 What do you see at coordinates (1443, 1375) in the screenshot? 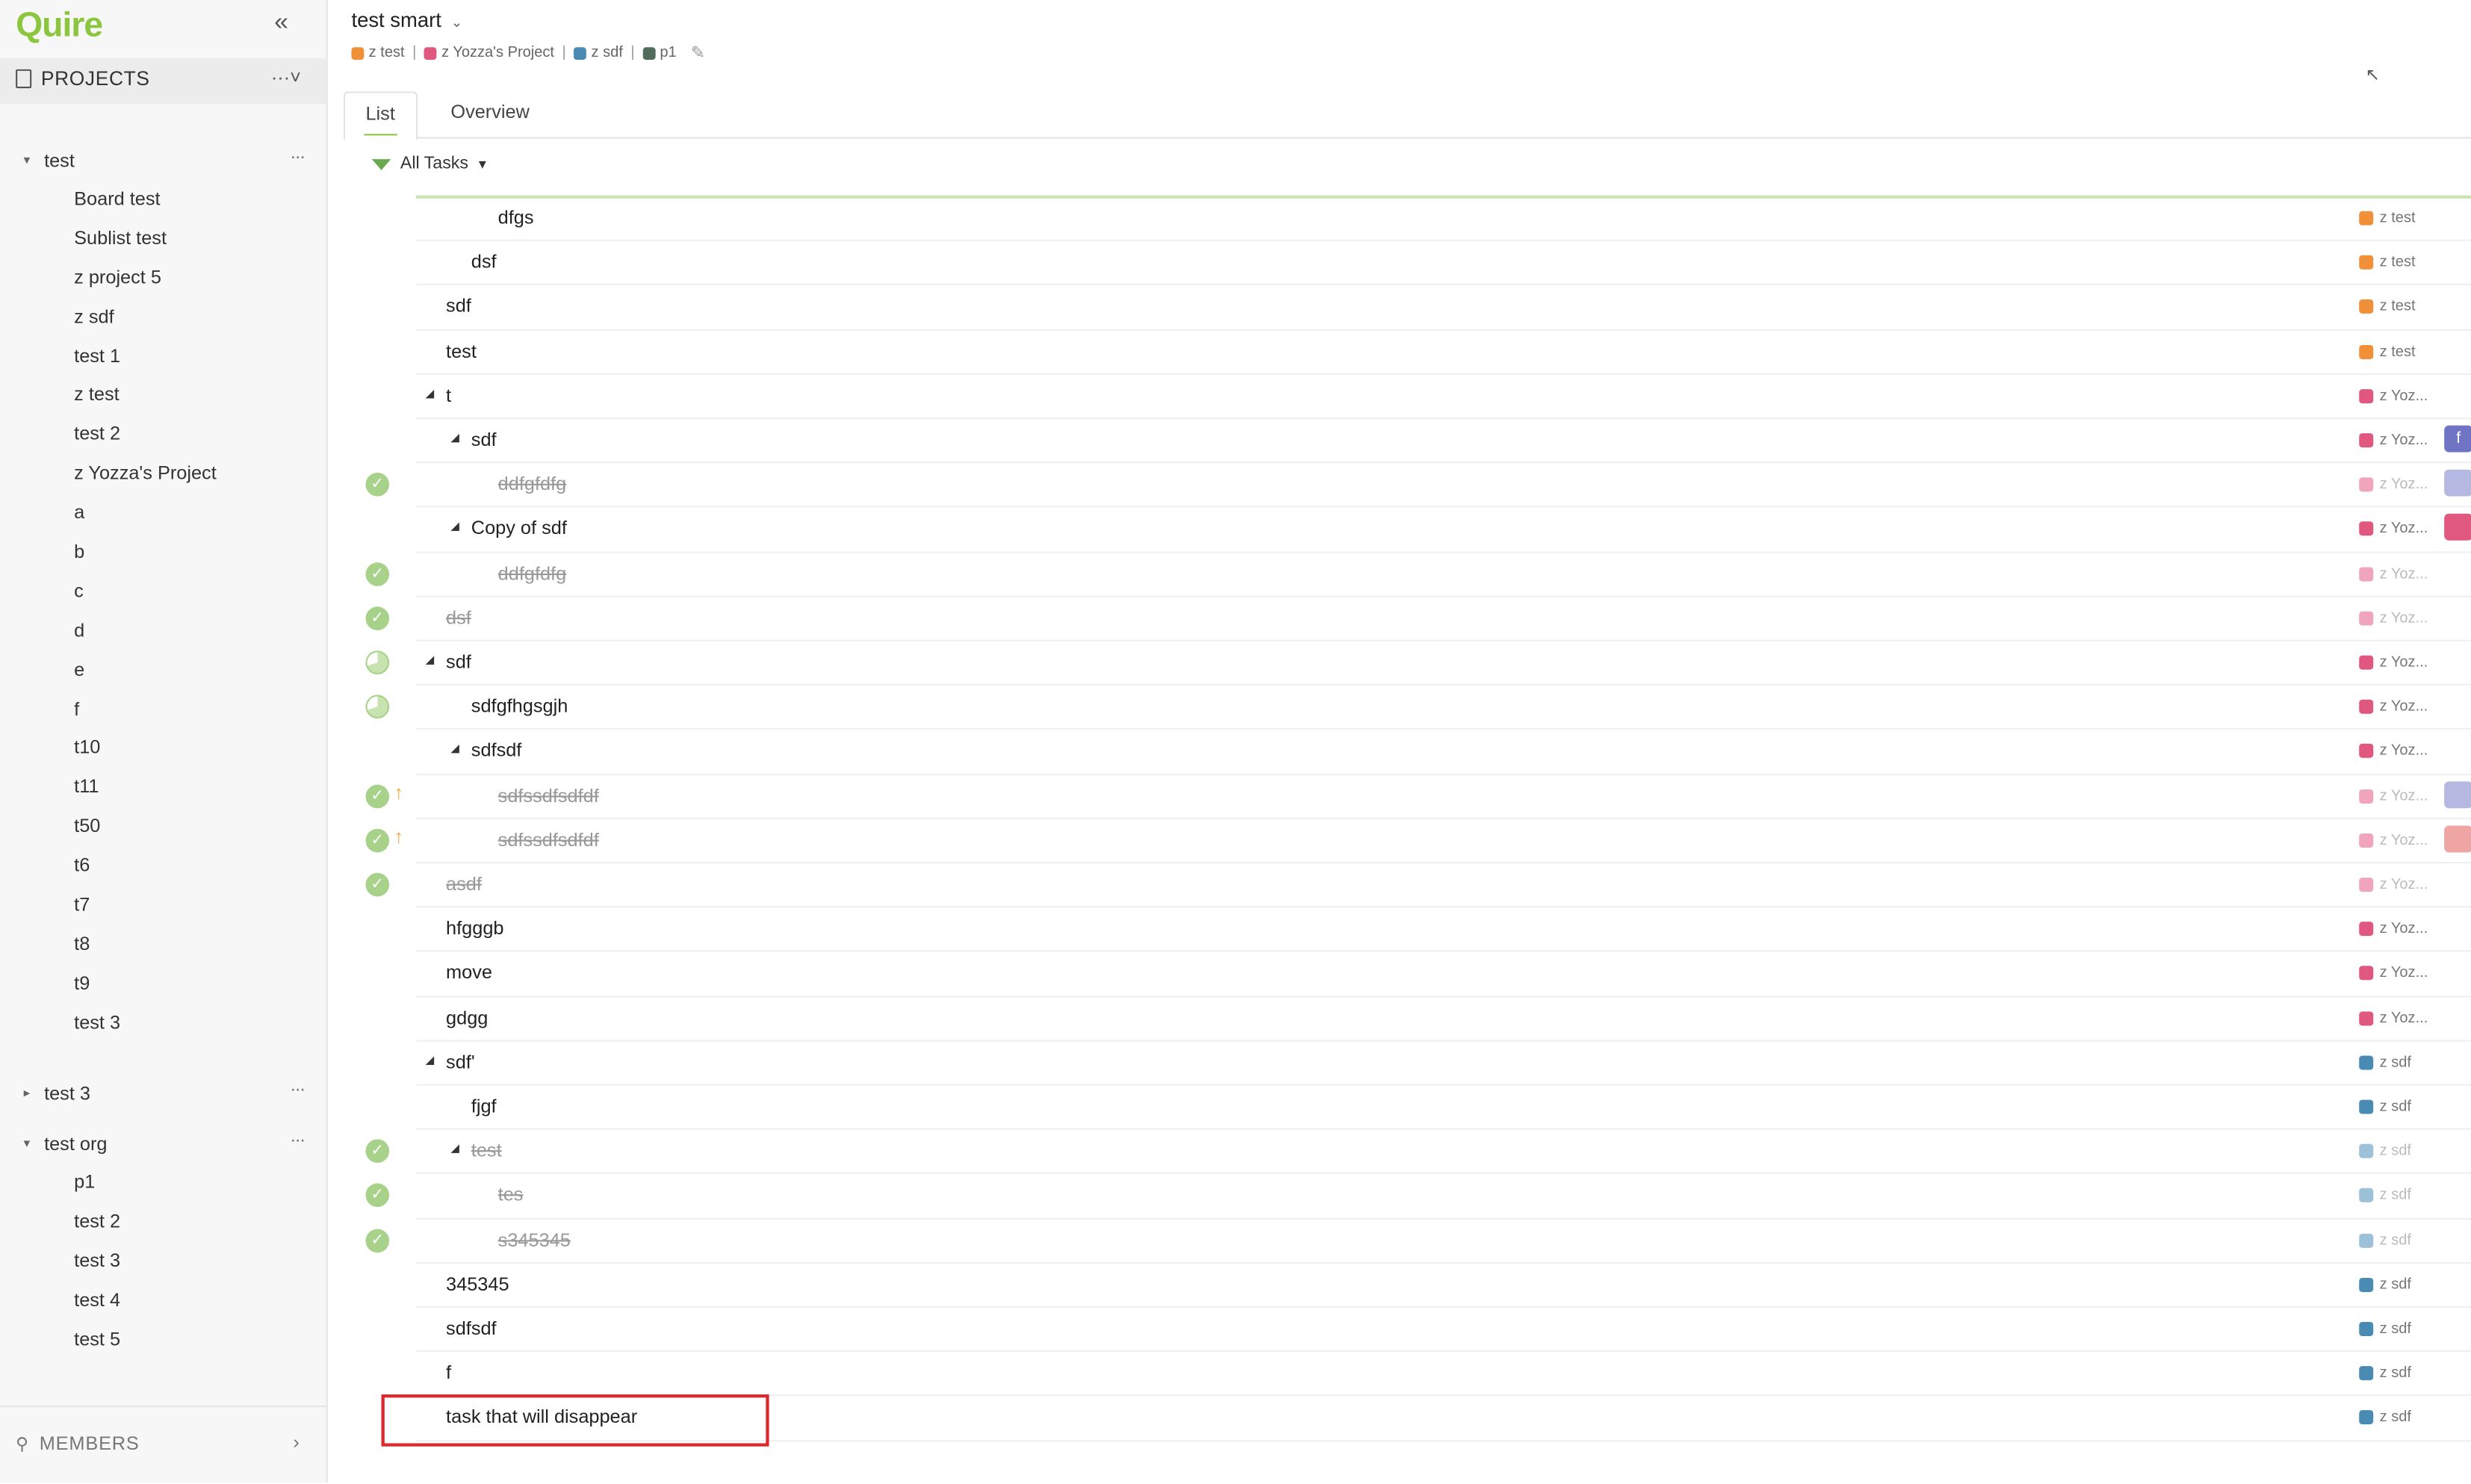
I see `task-row: f z sdf` at bounding box center [1443, 1375].